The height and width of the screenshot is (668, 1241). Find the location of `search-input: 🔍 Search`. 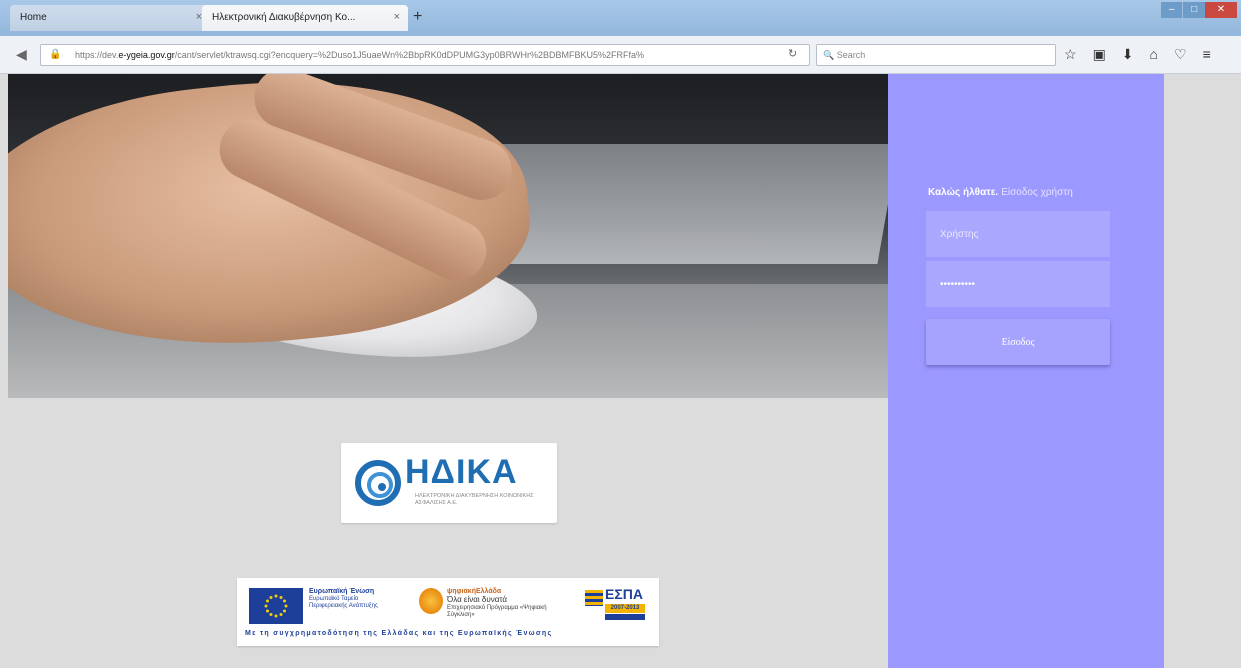

search-input: 🔍 Search is located at coordinates (936, 55).